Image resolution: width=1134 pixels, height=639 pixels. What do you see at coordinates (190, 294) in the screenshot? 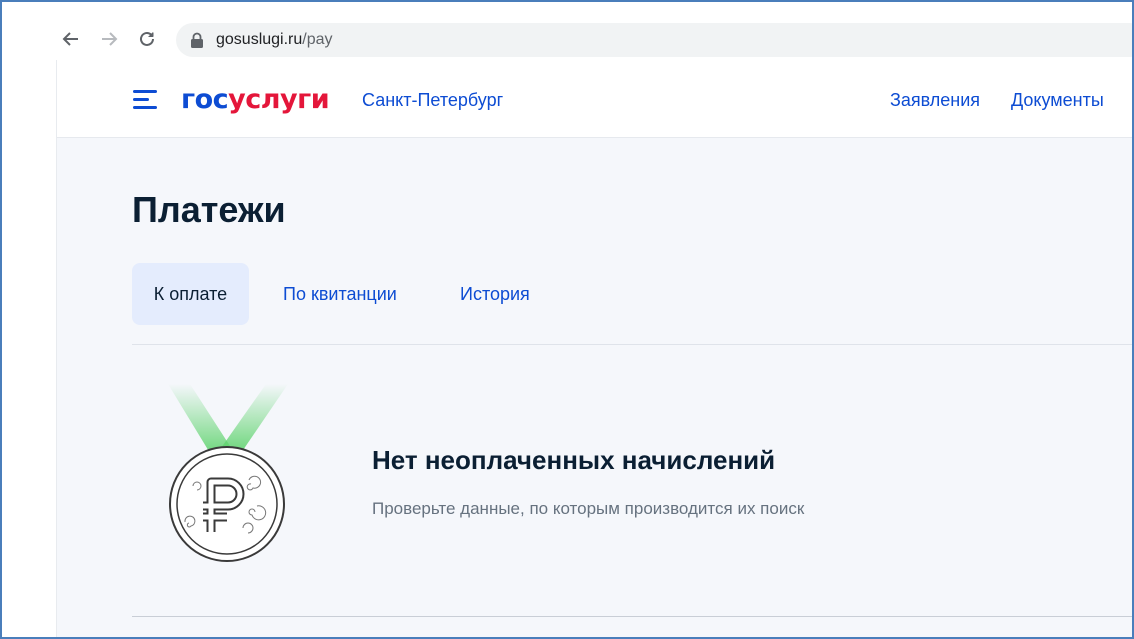
I see `tab-to-pay: К оплате` at bounding box center [190, 294].